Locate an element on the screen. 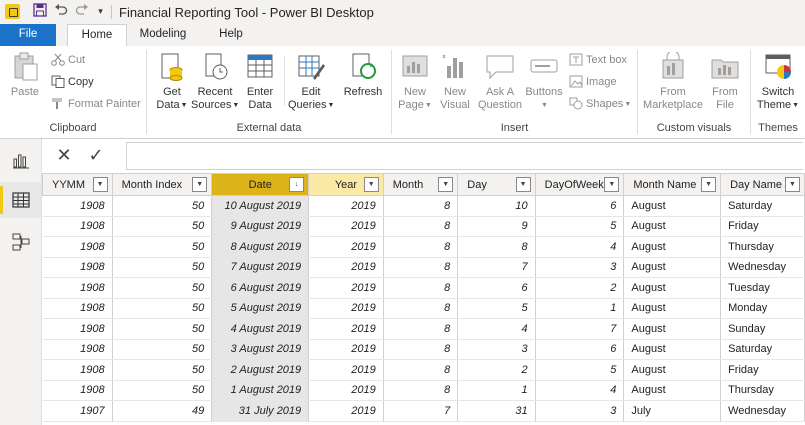  data-view-button is located at coordinates (20, 200).